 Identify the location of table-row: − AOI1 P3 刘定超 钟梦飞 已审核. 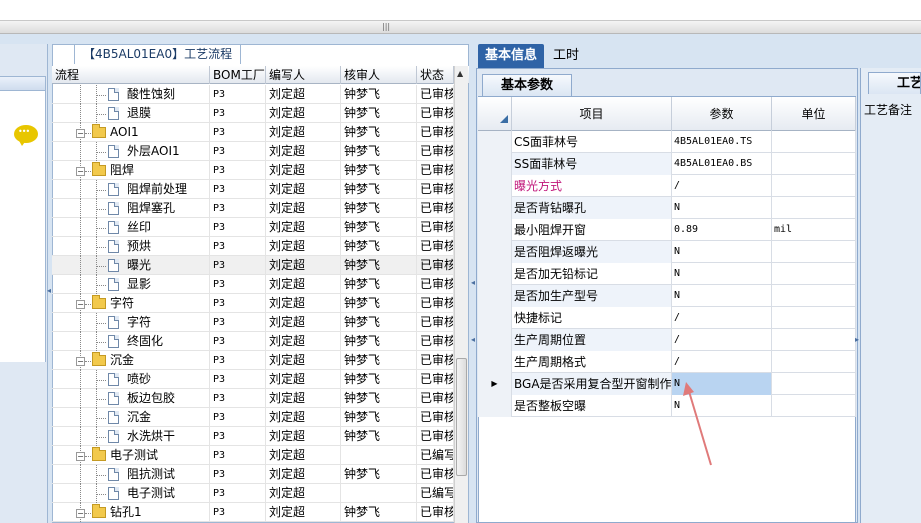
(253, 132).